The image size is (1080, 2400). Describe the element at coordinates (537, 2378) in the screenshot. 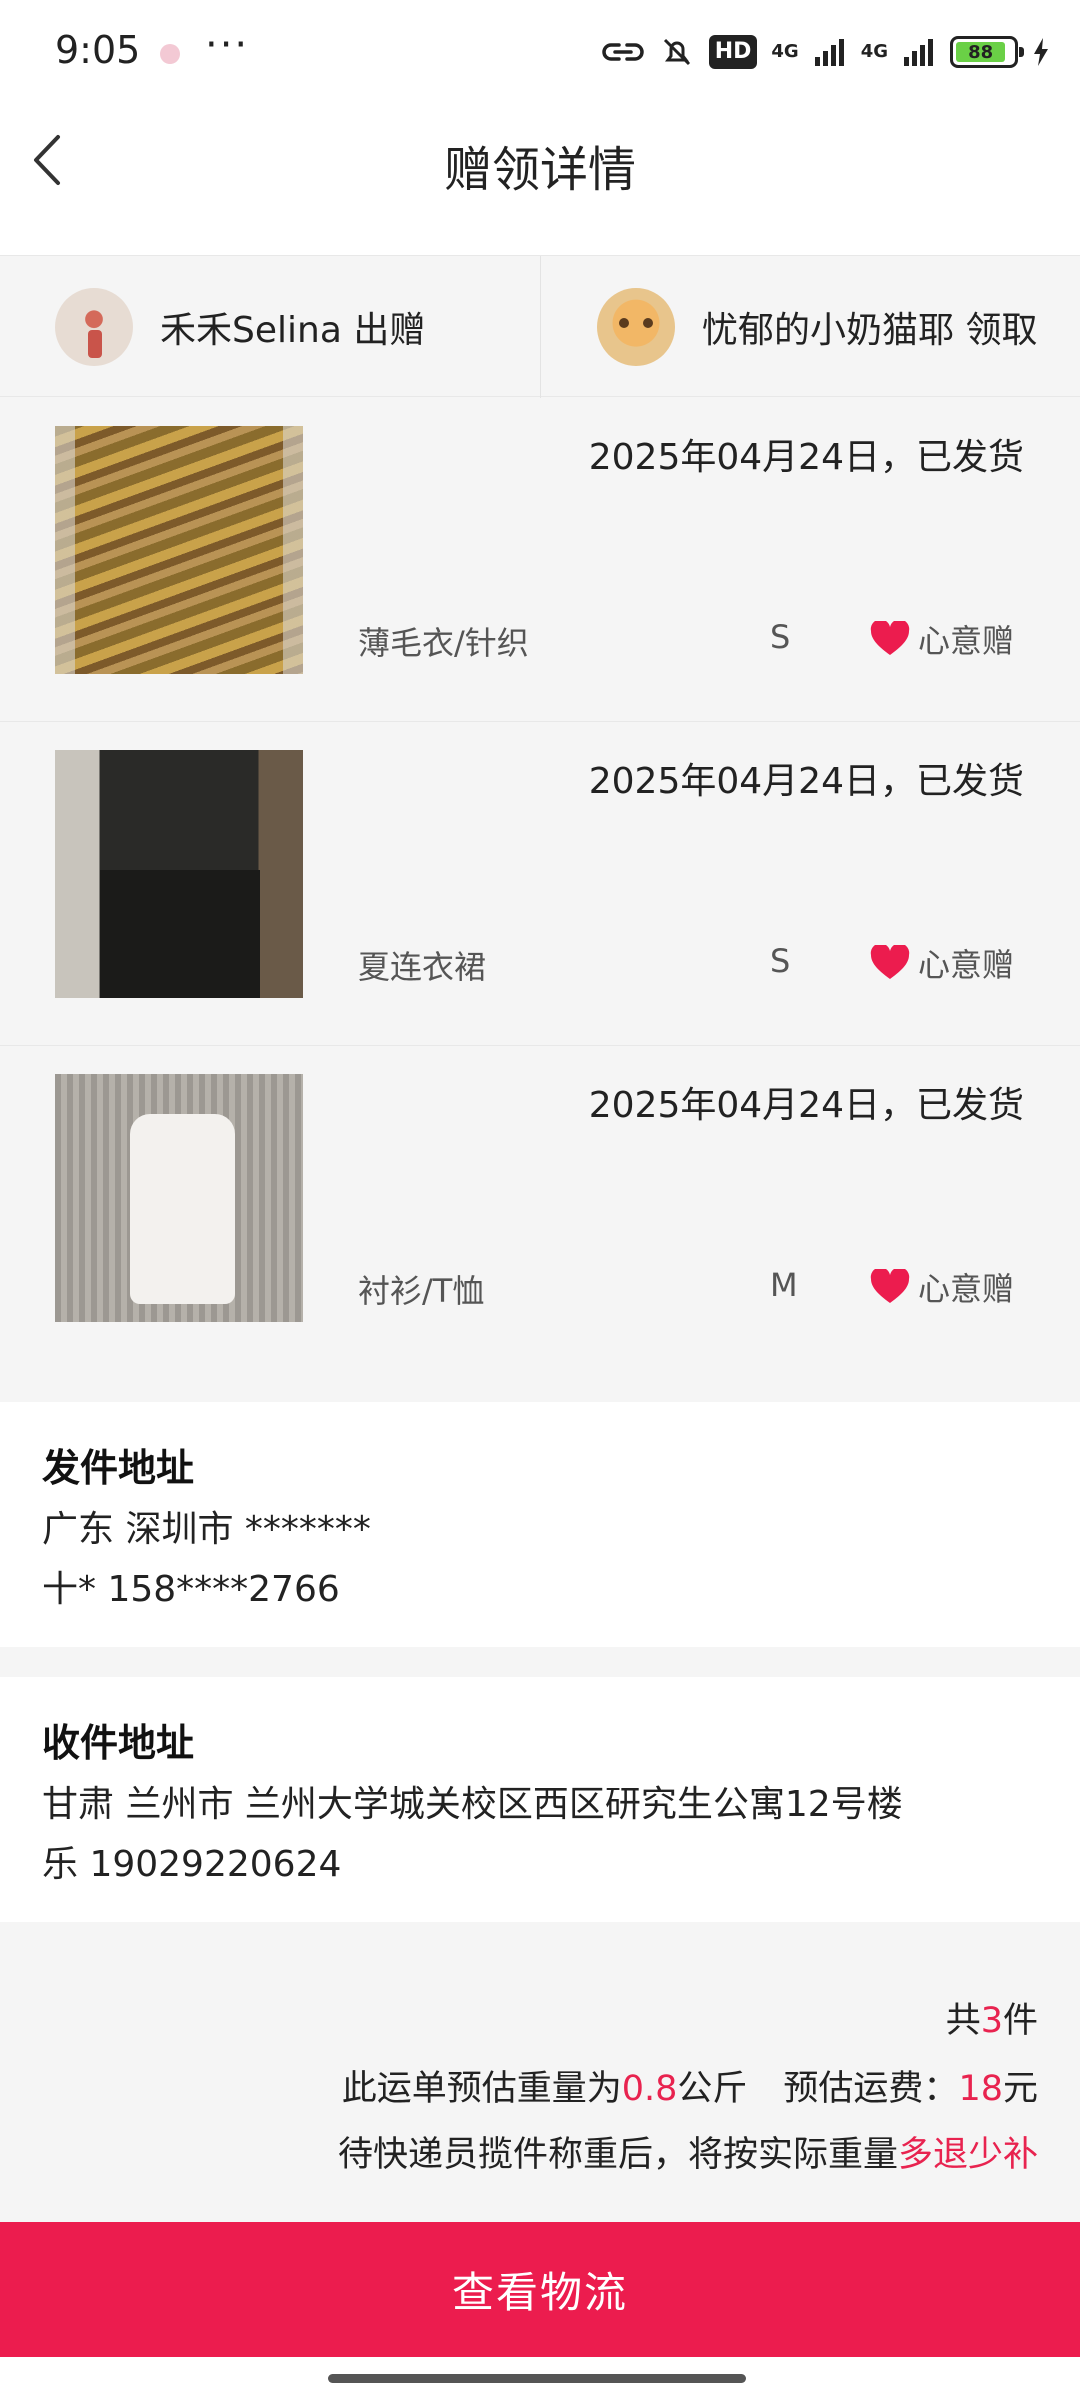

I see `home-indicator` at that location.